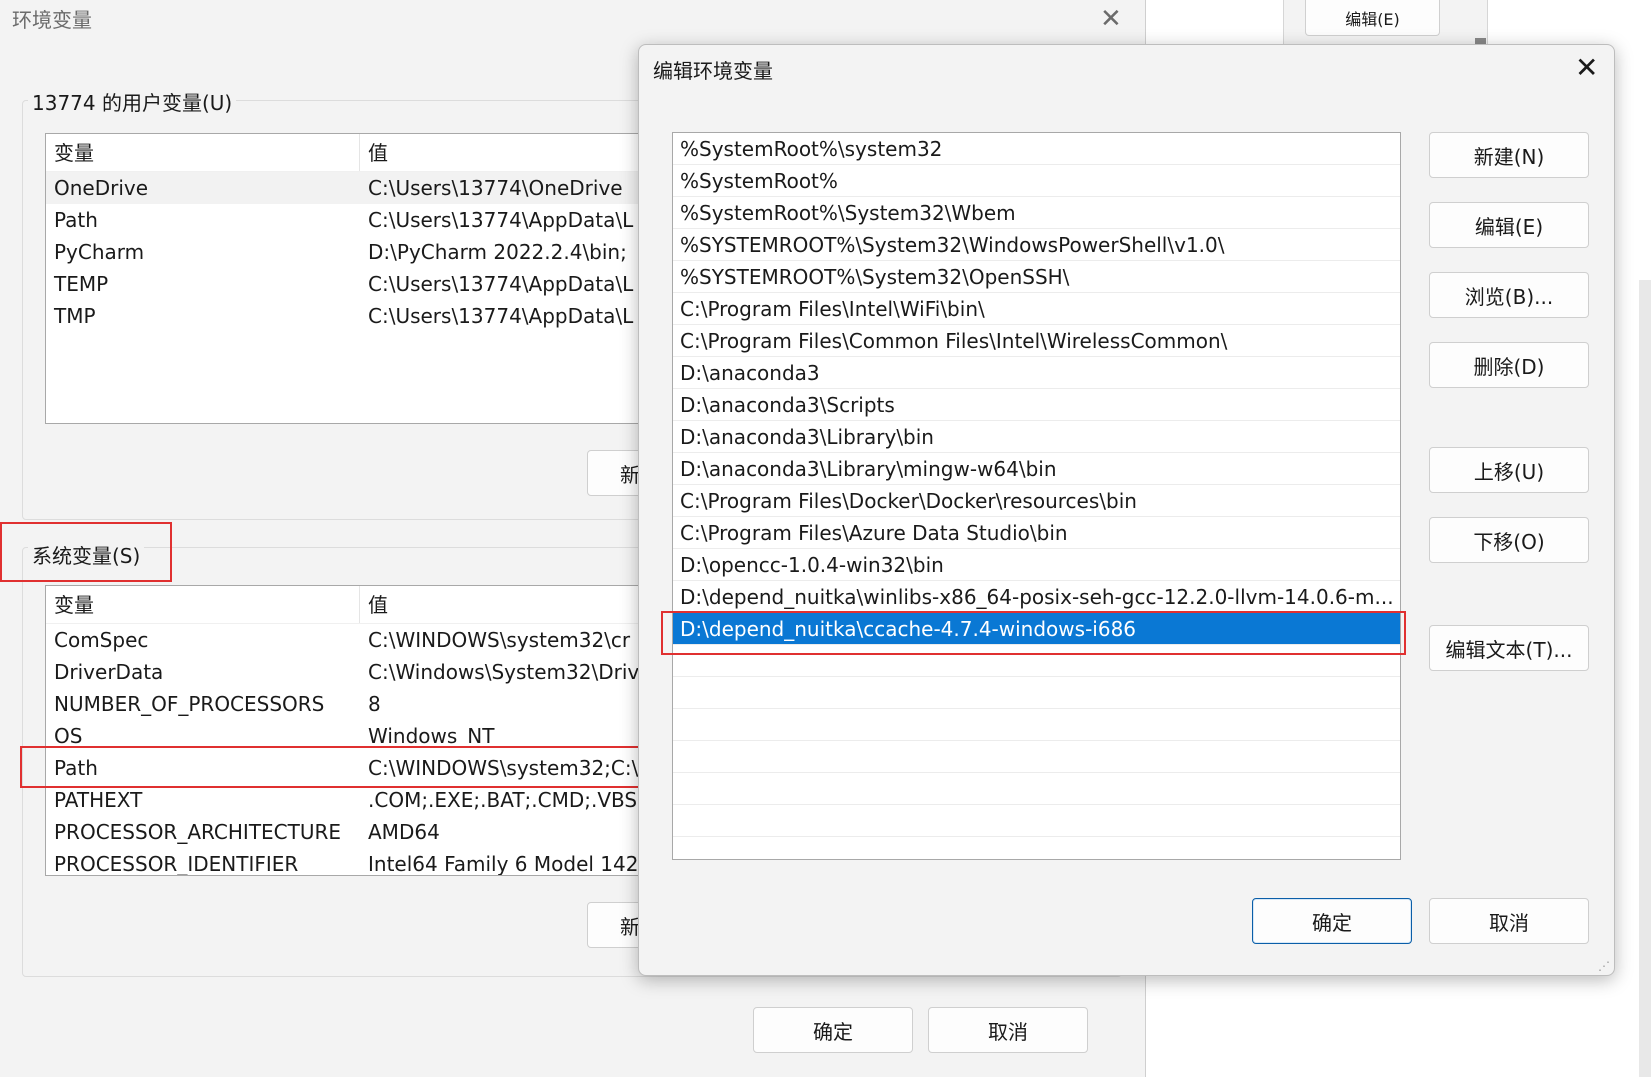 The height and width of the screenshot is (1077, 1651). What do you see at coordinates (345, 832) in the screenshot?
I see `table-row: PROCESSOR_ARCHITECTURE AMD64` at bounding box center [345, 832].